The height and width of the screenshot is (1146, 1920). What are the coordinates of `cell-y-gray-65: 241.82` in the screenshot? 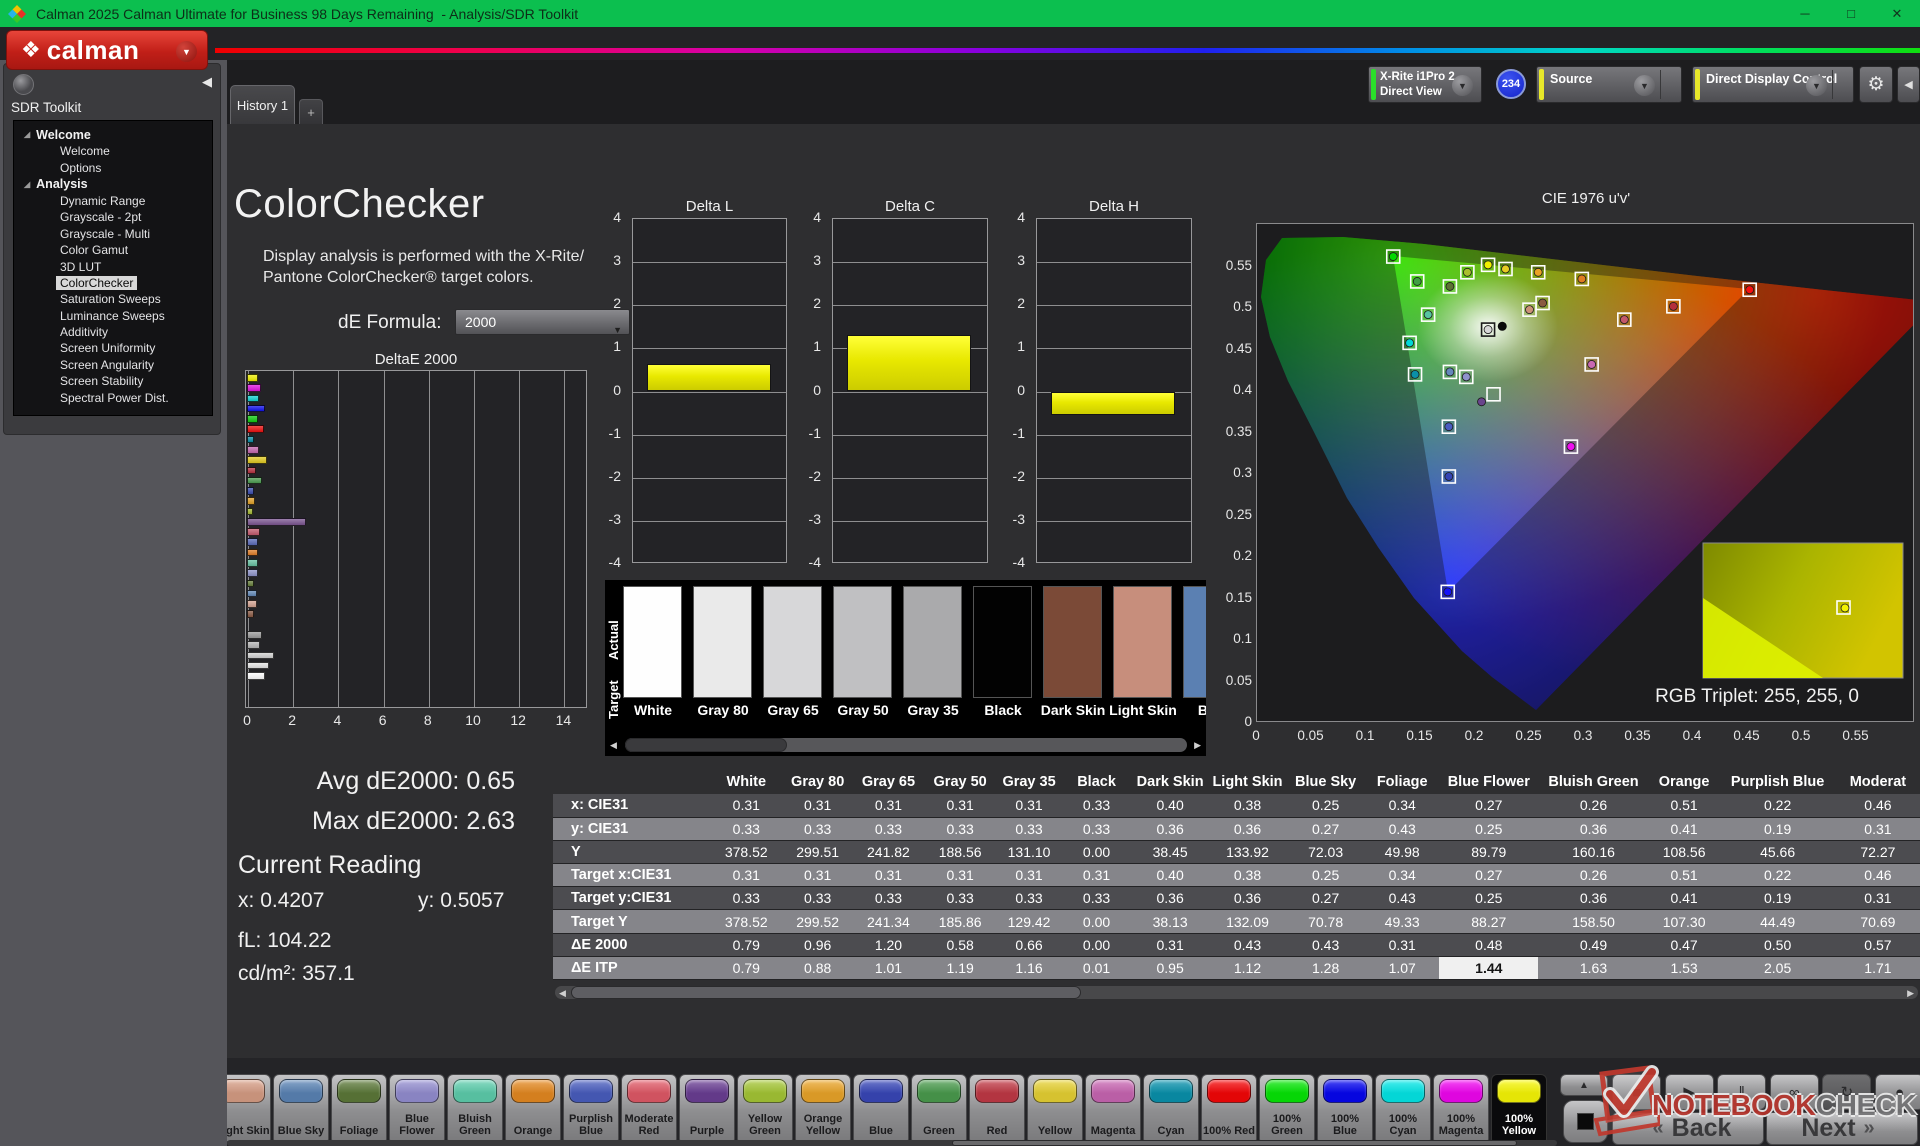 It's located at (888, 852).